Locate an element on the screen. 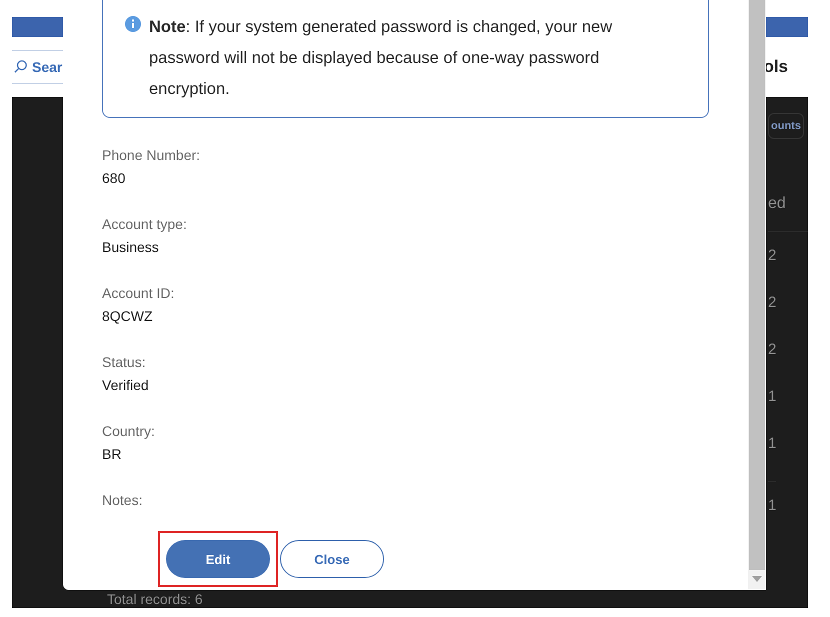  info-icon is located at coordinates (133, 24).